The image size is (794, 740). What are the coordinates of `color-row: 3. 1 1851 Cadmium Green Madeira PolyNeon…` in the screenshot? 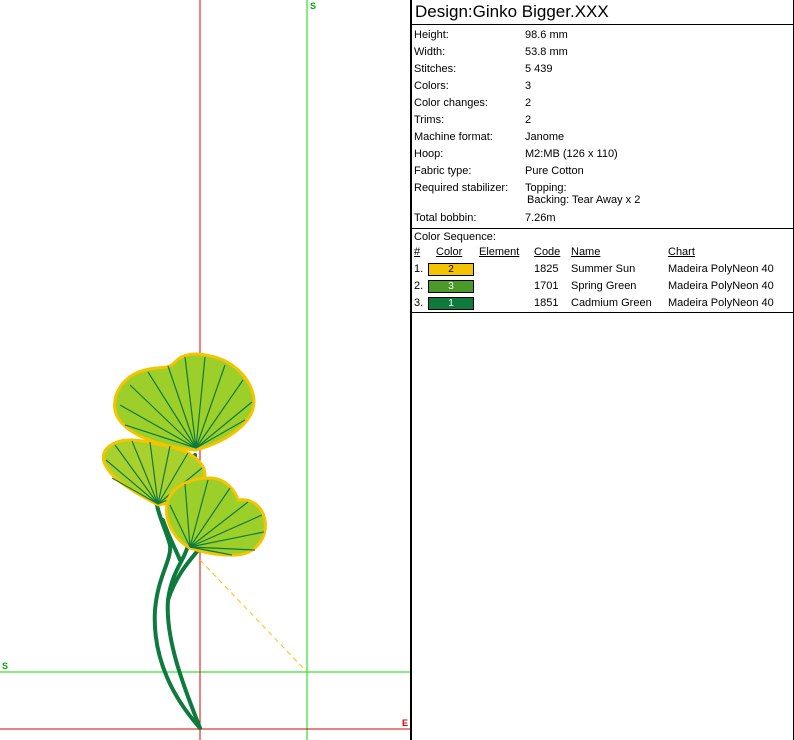 It's located at (602, 304).